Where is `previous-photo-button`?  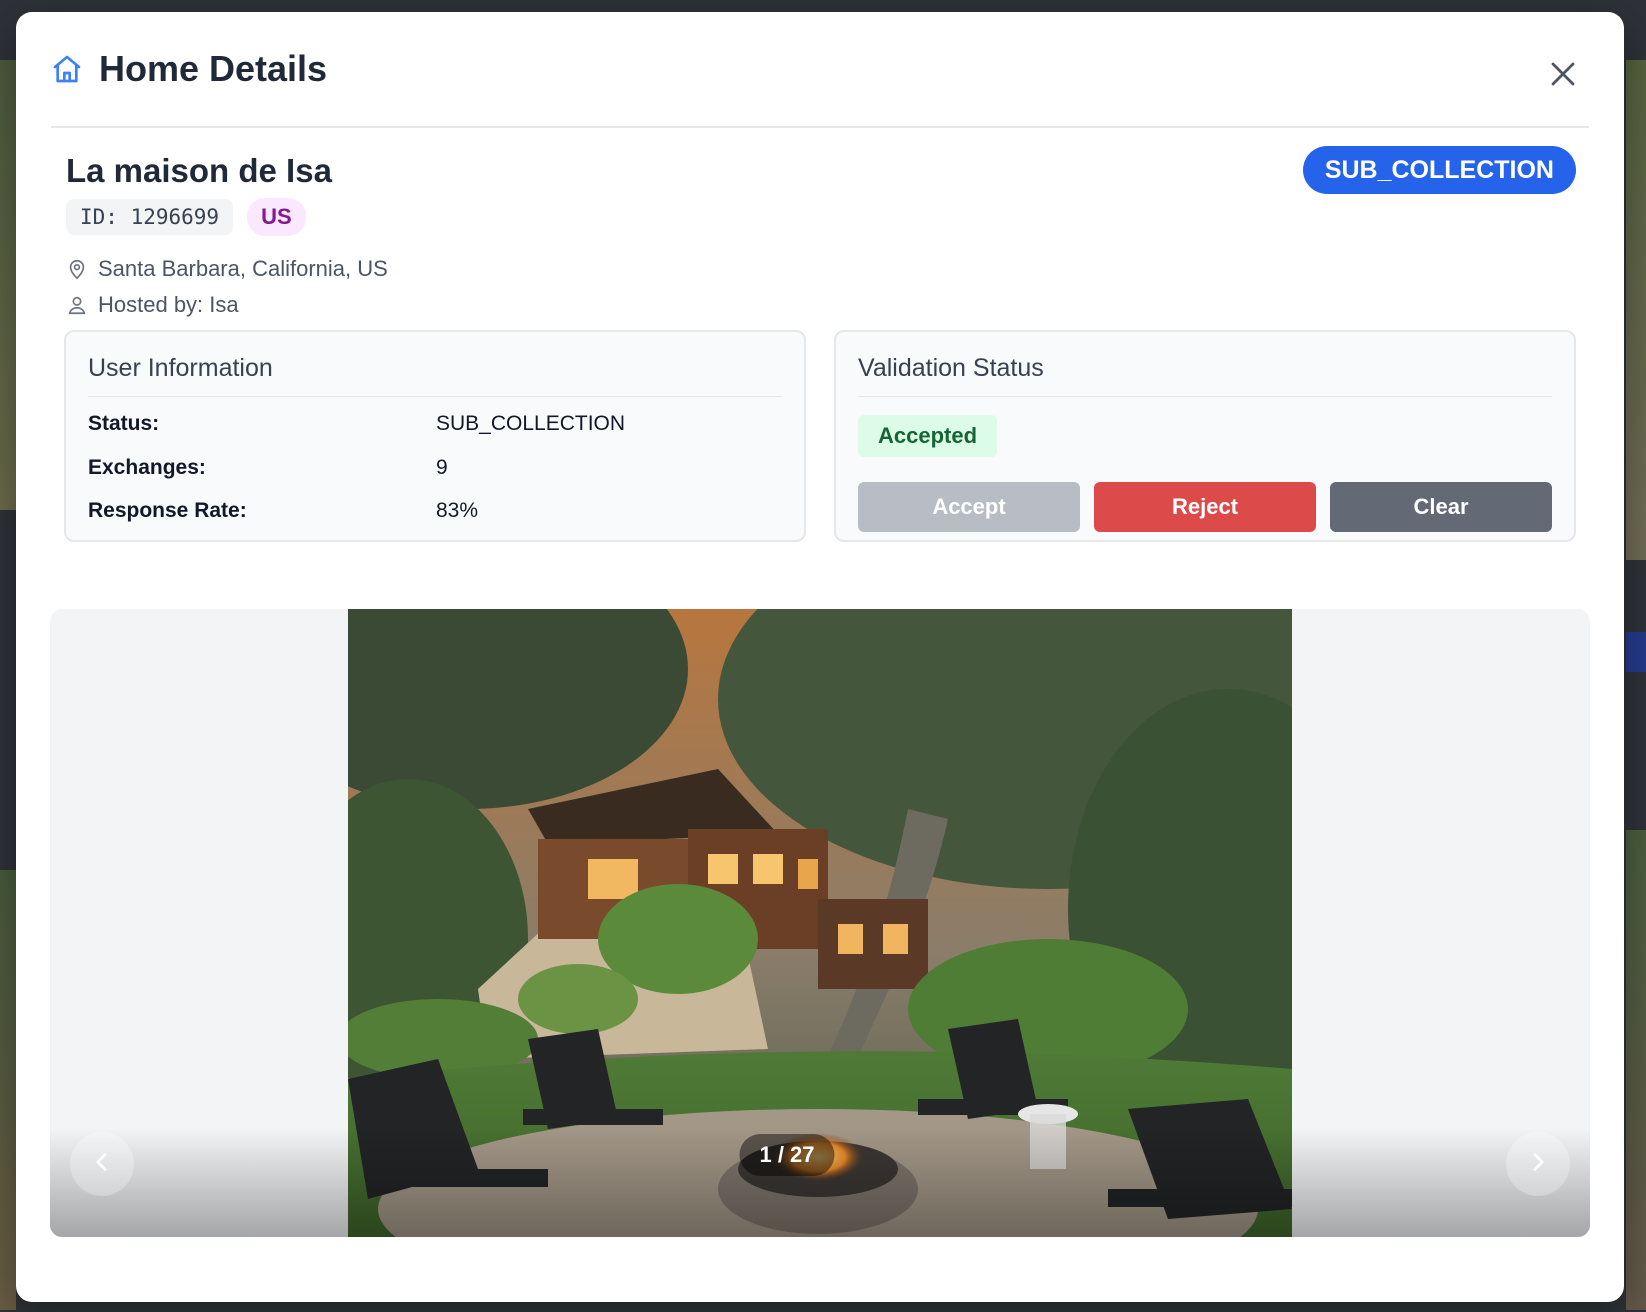
previous-photo-button is located at coordinates (102, 1164).